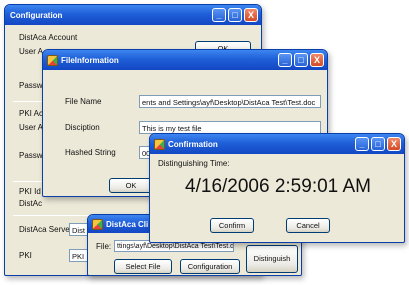  I want to click on confirm-button: Confirm, so click(232, 225).